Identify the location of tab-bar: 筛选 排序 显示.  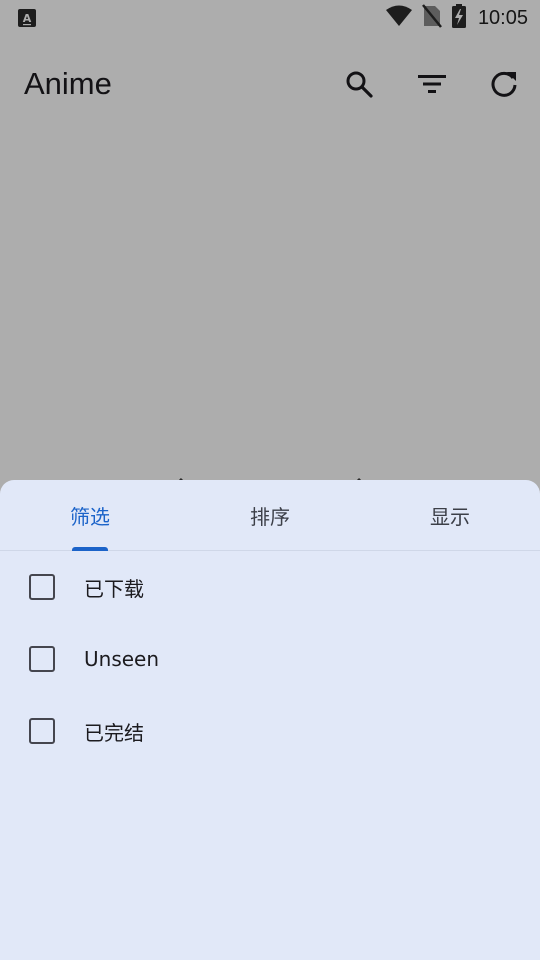
(270, 515).